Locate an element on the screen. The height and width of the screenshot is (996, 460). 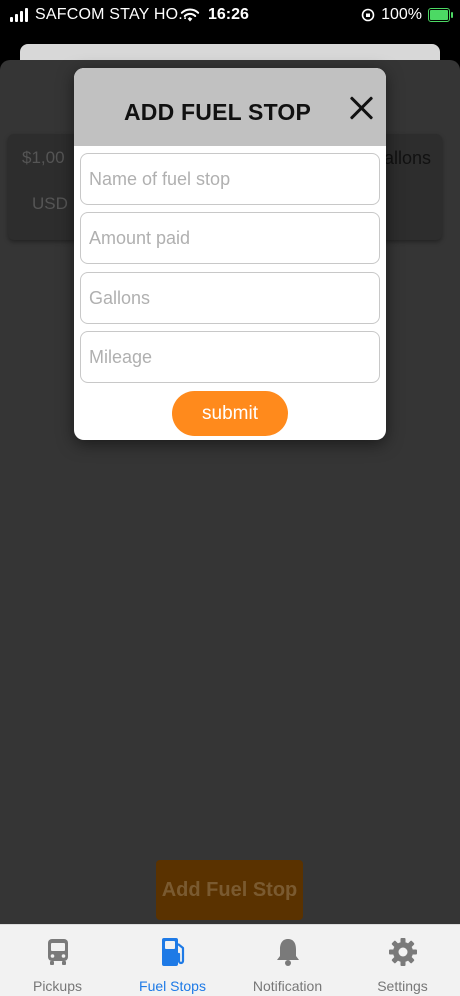
status-right: 100% is located at coordinates (407, 15).